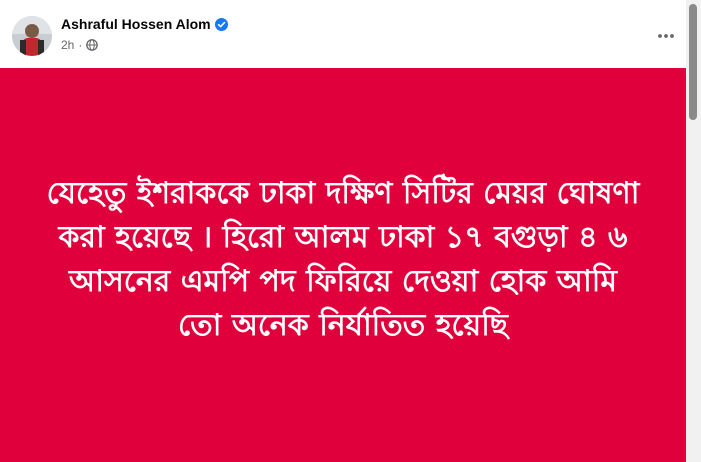  What do you see at coordinates (693, 62) in the screenshot?
I see `scrollbar-thumb` at bounding box center [693, 62].